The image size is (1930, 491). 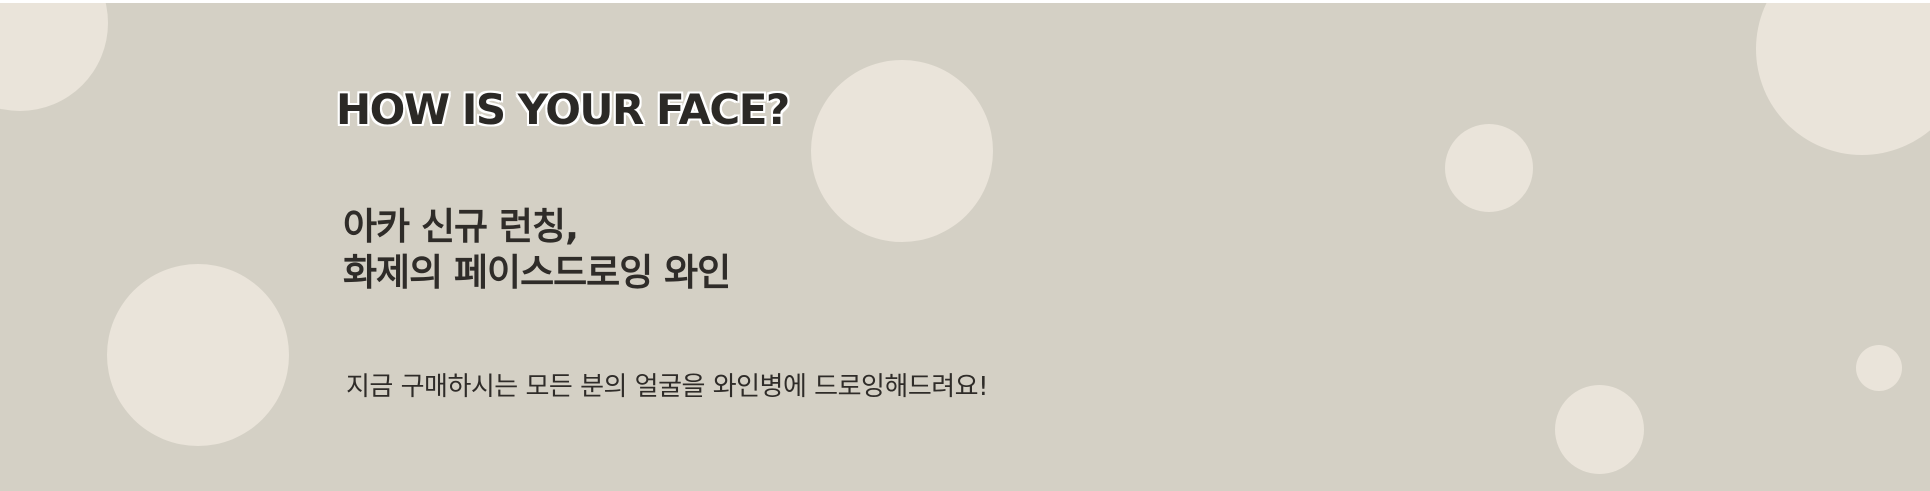 What do you see at coordinates (667, 387) in the screenshot?
I see `banner-description: 지금 구매하시는 모든 분의 얼굴을 와인병에 드로잉해드려요!` at bounding box center [667, 387].